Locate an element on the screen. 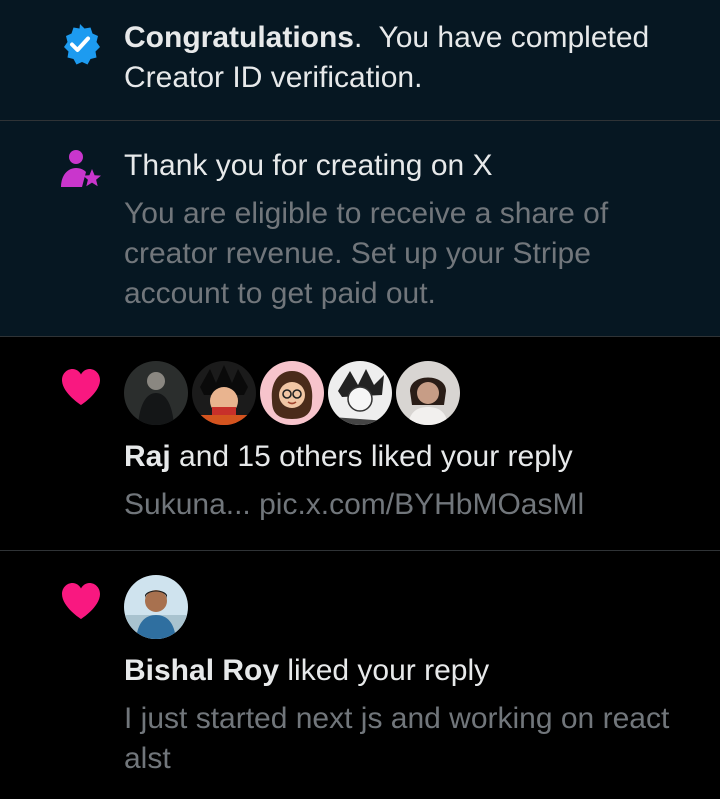 The width and height of the screenshot is (720, 799). verified-badge-icon is located at coordinates (80, 46).